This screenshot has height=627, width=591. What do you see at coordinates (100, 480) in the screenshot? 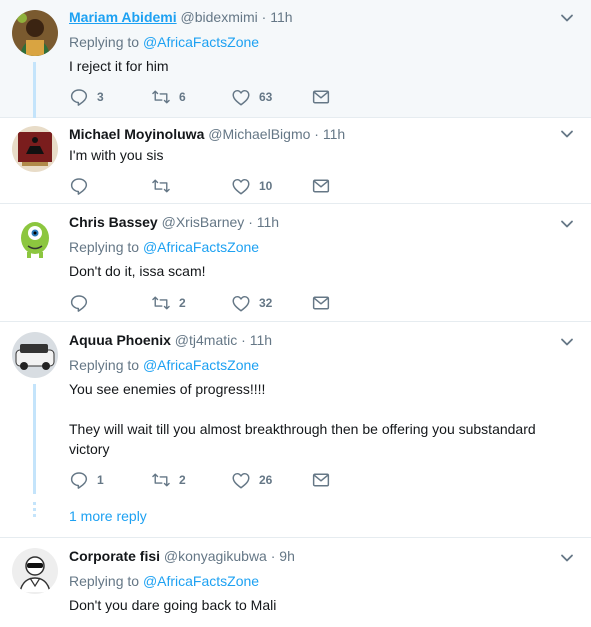
I see `reply-count: 1` at bounding box center [100, 480].